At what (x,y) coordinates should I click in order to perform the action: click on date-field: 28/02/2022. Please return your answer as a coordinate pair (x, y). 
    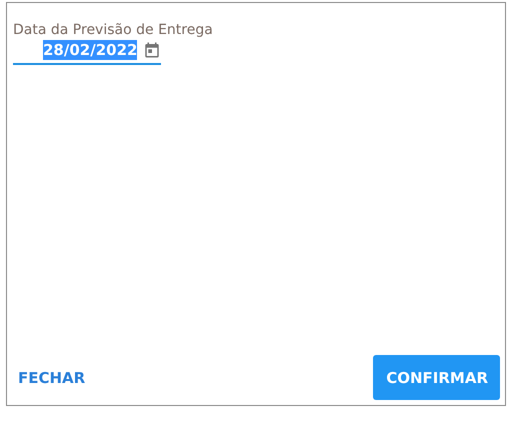
    Looking at the image, I should click on (87, 52).